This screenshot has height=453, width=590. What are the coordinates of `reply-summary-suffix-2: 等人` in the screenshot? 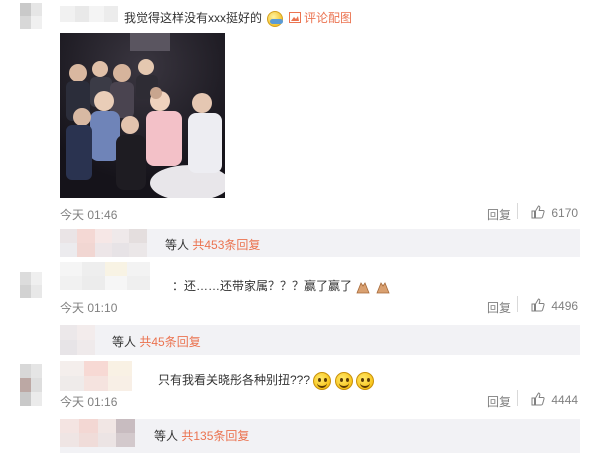 It's located at (124, 342).